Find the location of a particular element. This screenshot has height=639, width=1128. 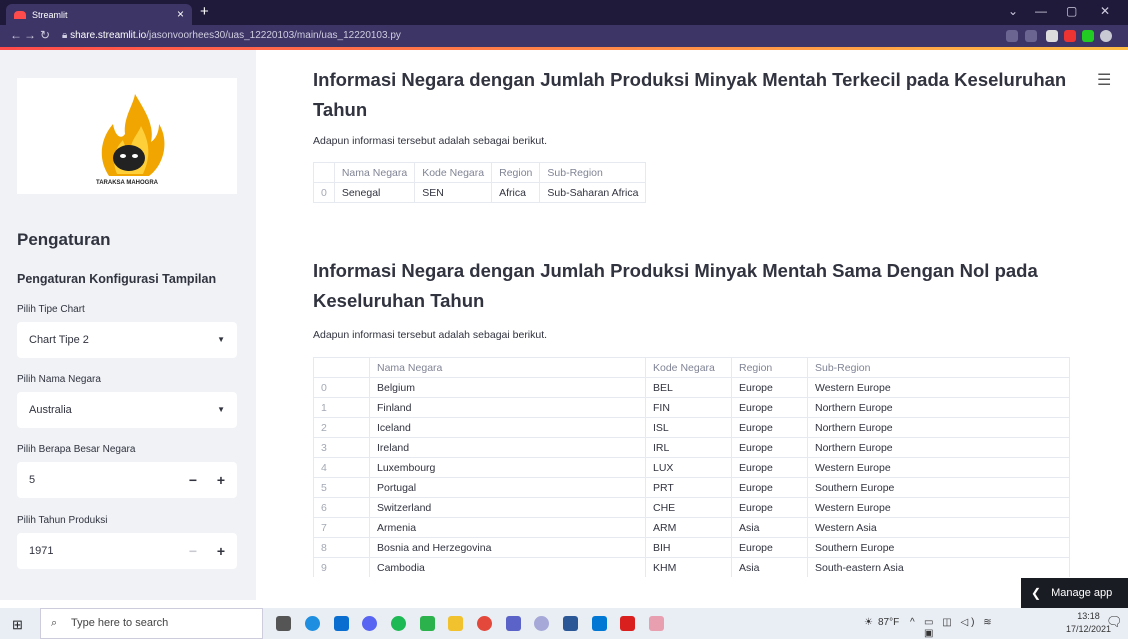

browser-tab-bar: Streamlit × + ⌄ — ▢ ✕ is located at coordinates (564, 12).